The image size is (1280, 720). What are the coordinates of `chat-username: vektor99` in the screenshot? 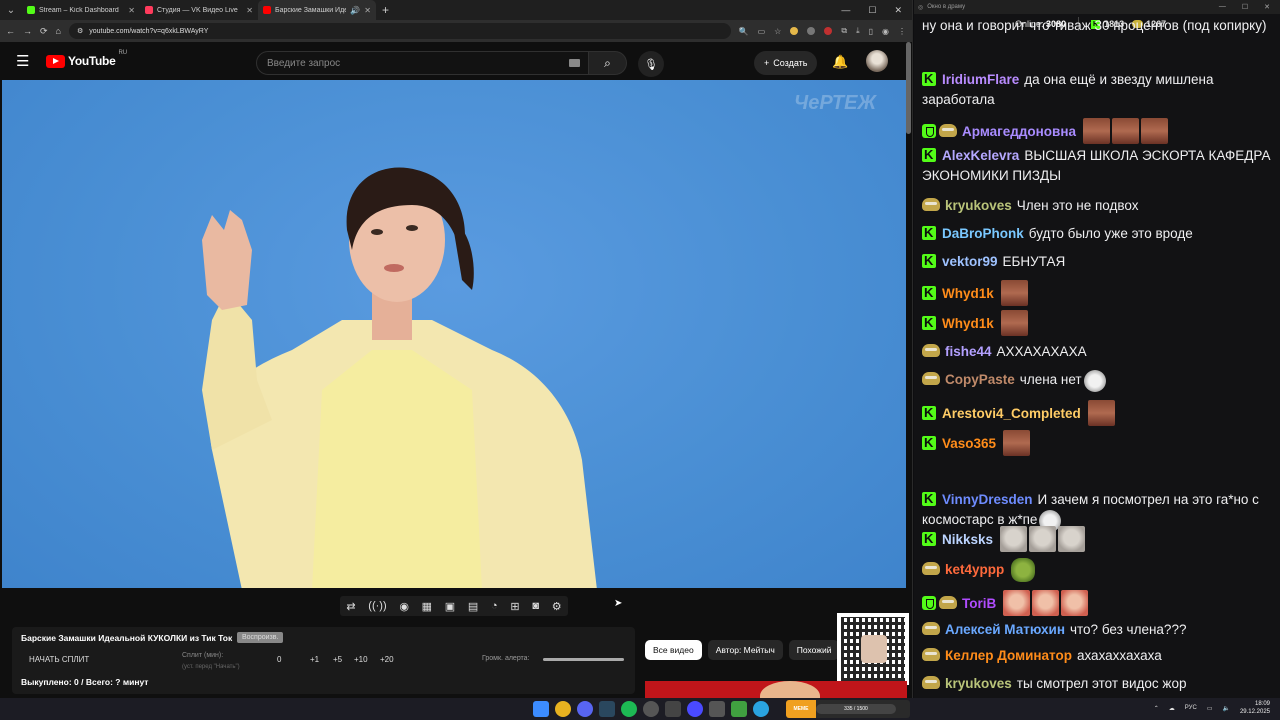 It's located at (970, 261).